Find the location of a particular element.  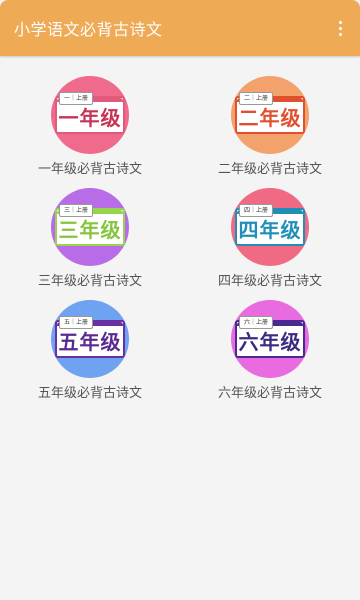

grade-plate-text: 一年级 is located at coordinates (90, 118).